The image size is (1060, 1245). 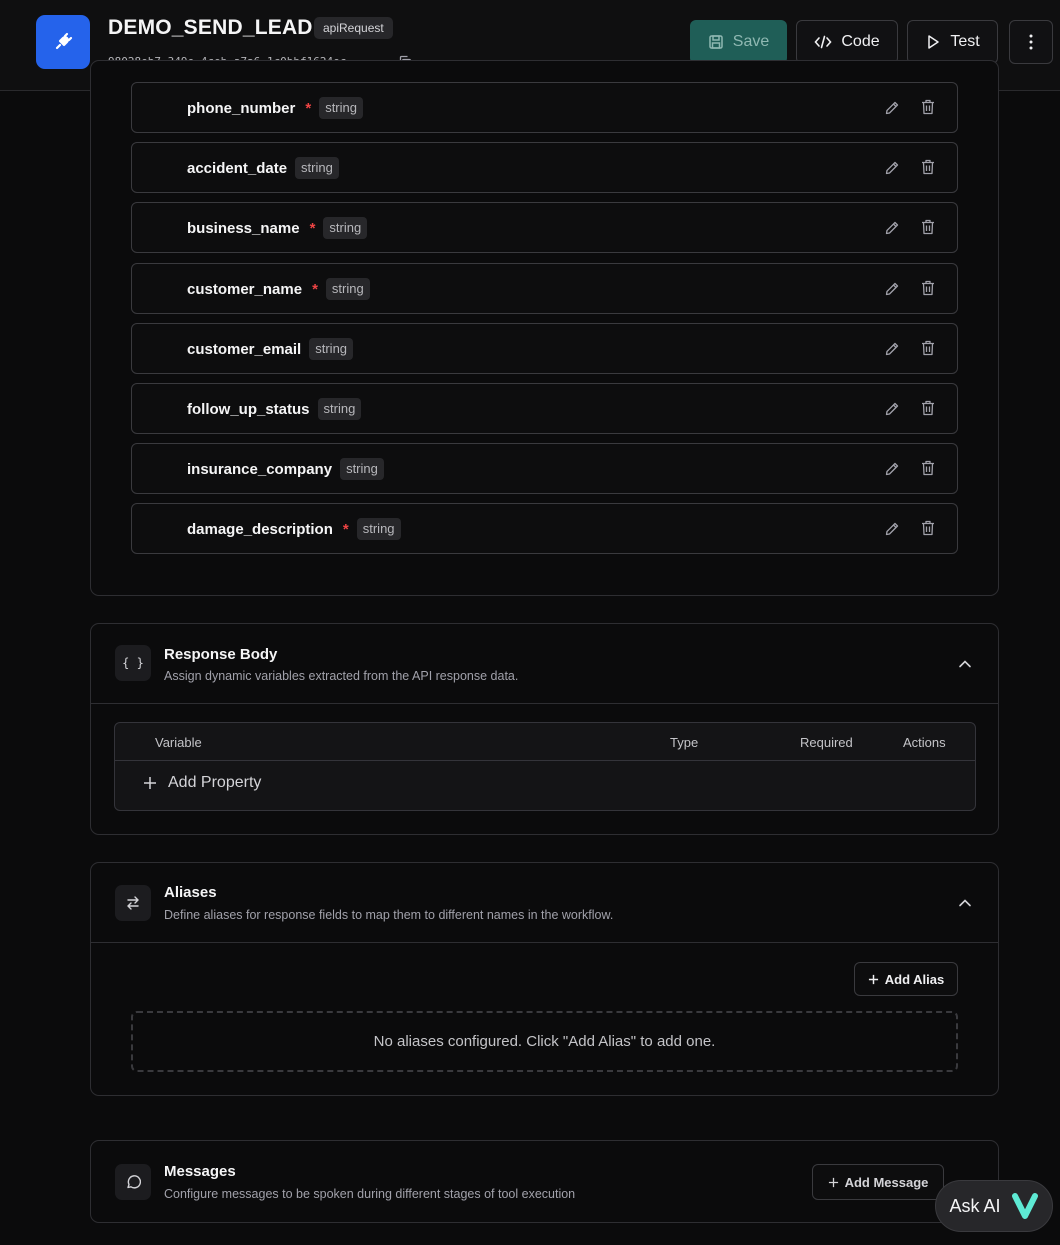 What do you see at coordinates (133, 1182) in the screenshot?
I see `message-circle-icon` at bounding box center [133, 1182].